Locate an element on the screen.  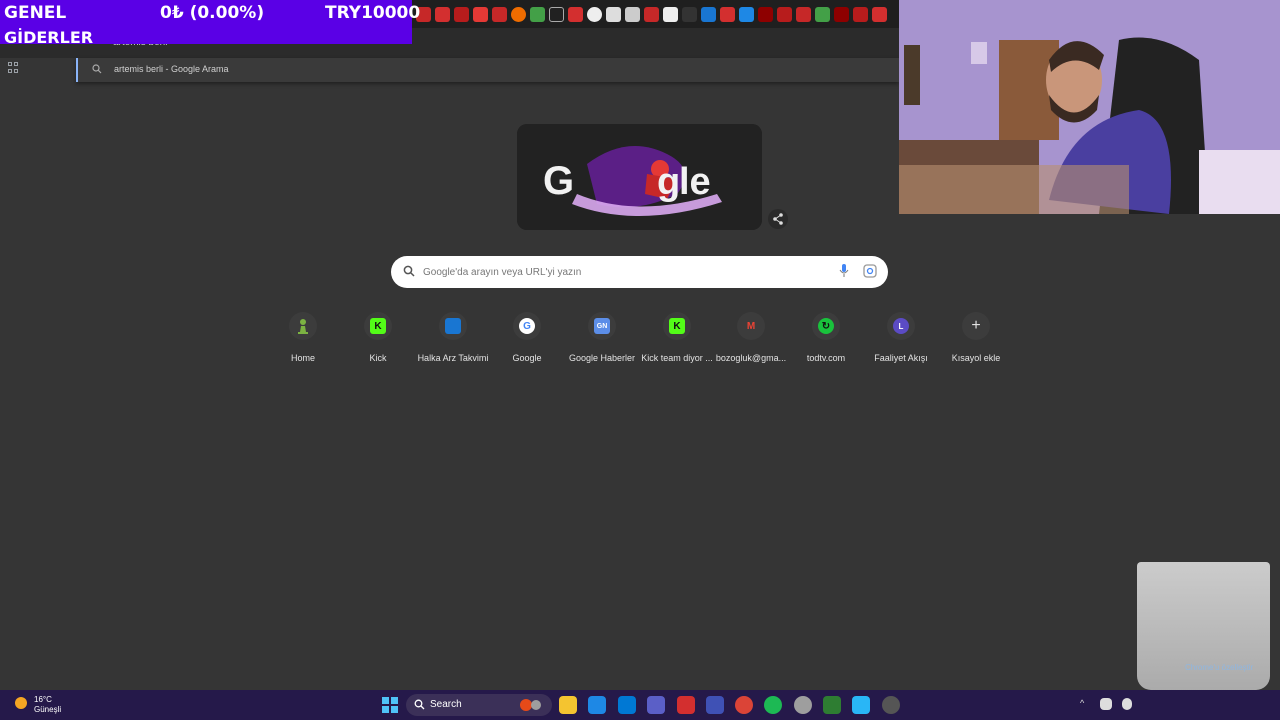
overlay-balance: 0₺ (0.00%) is located at coordinates (212, 13).